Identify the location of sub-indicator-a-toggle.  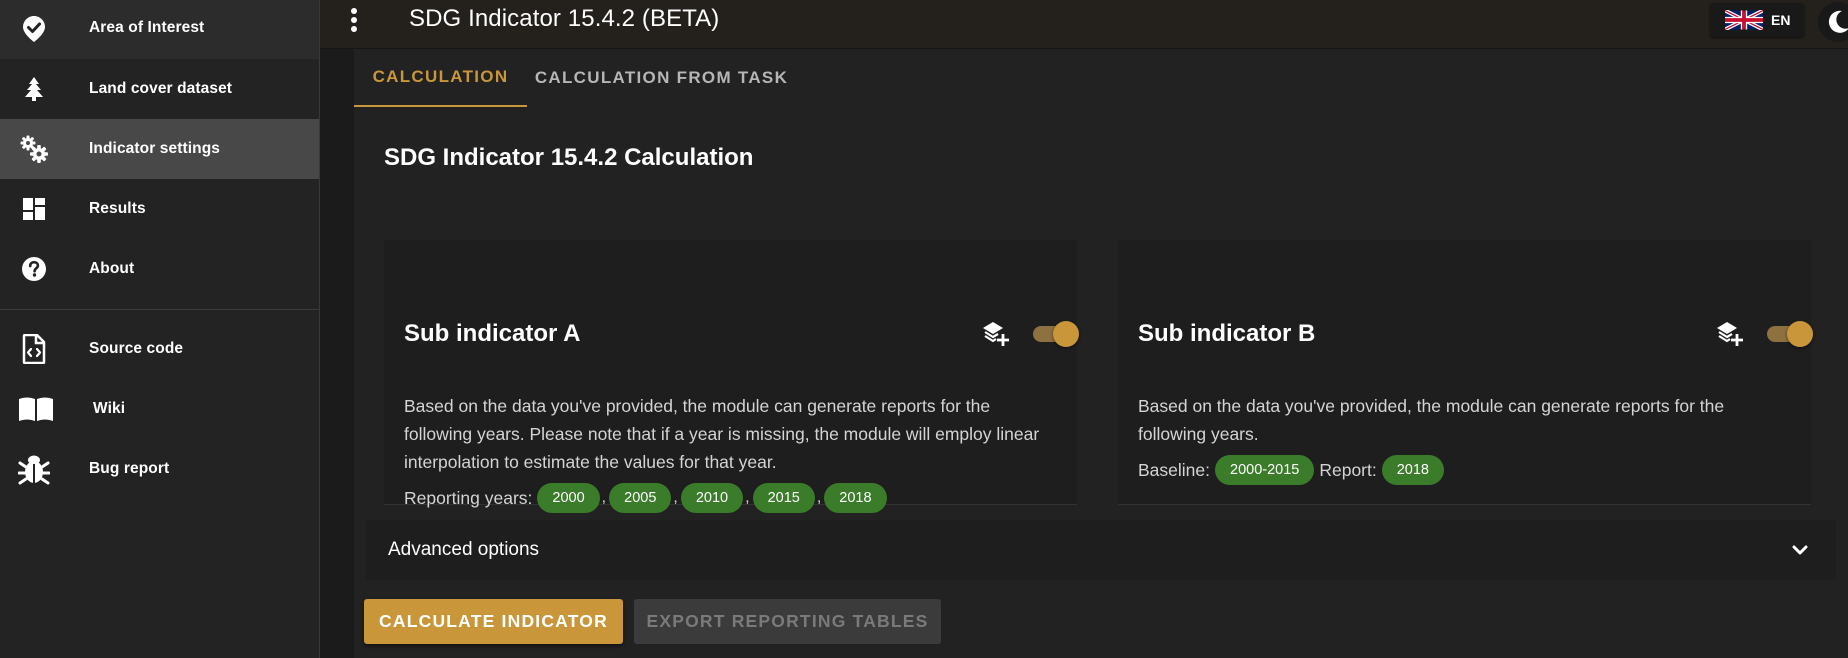
(1056, 334).